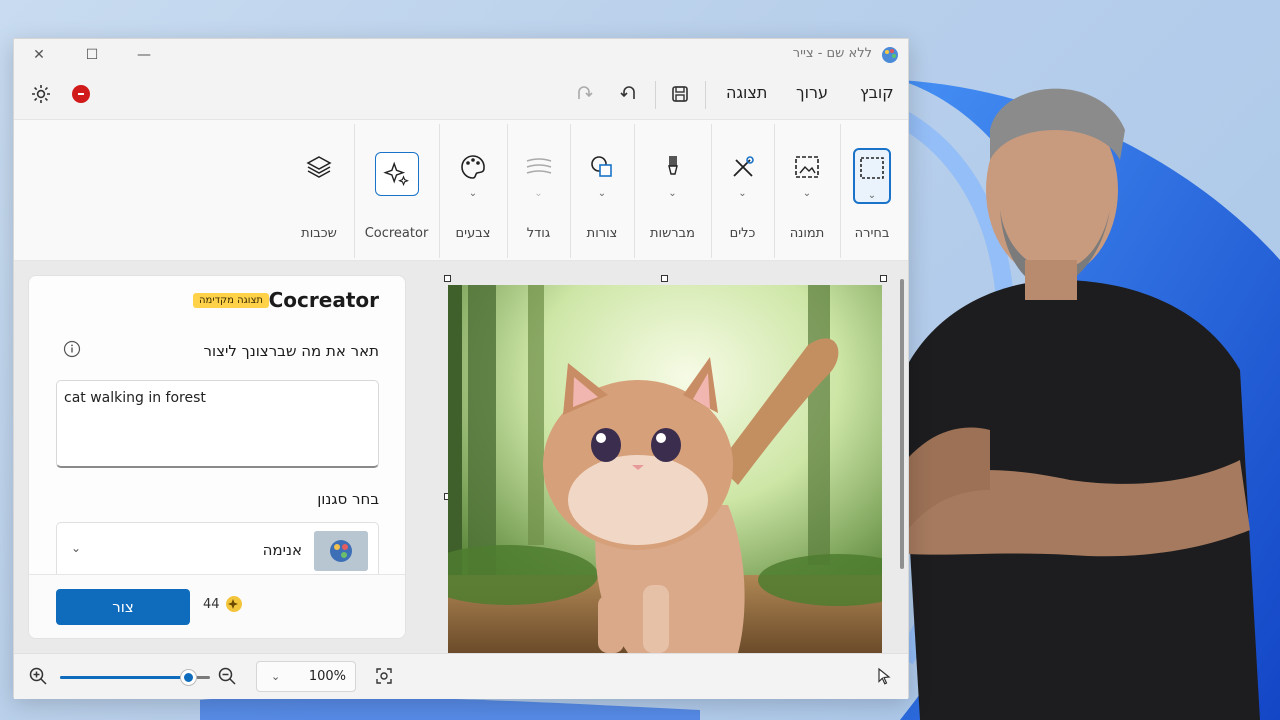  Describe the element at coordinates (217, 550) in the screenshot. I see `style-dropdown: אנימה ⌄` at that location.